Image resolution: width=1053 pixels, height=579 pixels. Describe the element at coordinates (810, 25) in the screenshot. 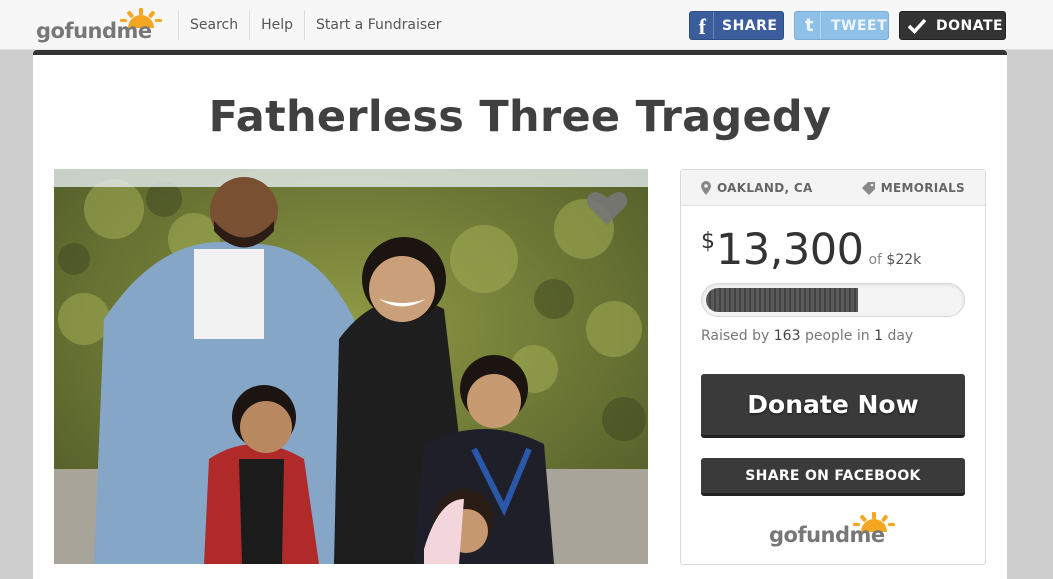

I see `twitter-icon: t` at that location.